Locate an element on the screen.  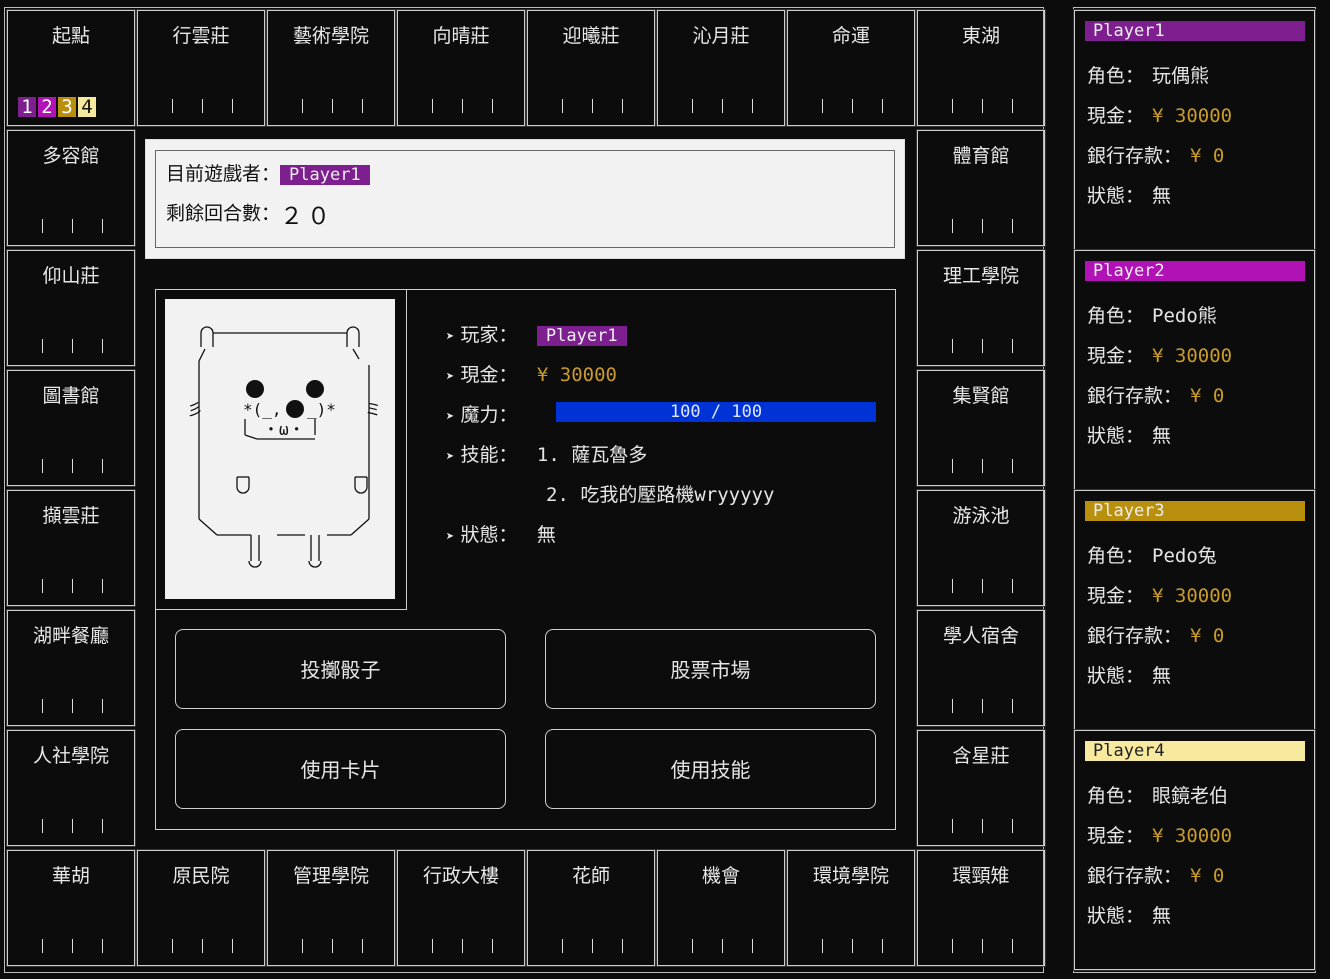
svg-text: ミ is located at coordinates (373, 409).